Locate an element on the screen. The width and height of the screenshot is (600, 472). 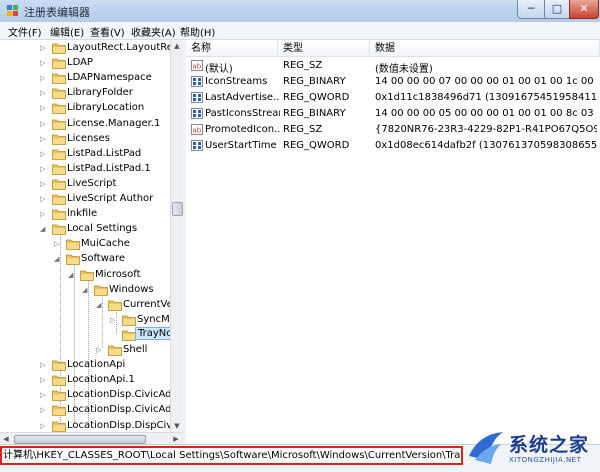
menu-bar: 文件(F) 编辑(E) 查看(V) 收藏夹(A) 帮助(H) is located at coordinates (300, 31).